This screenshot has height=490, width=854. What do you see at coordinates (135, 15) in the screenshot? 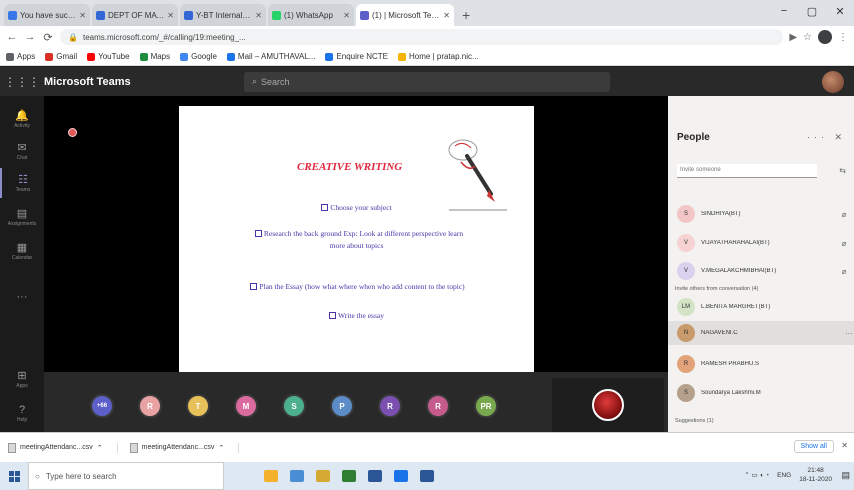
I see `browser-tab: DEPT OF MATHS HOD2020✕` at bounding box center [135, 15].